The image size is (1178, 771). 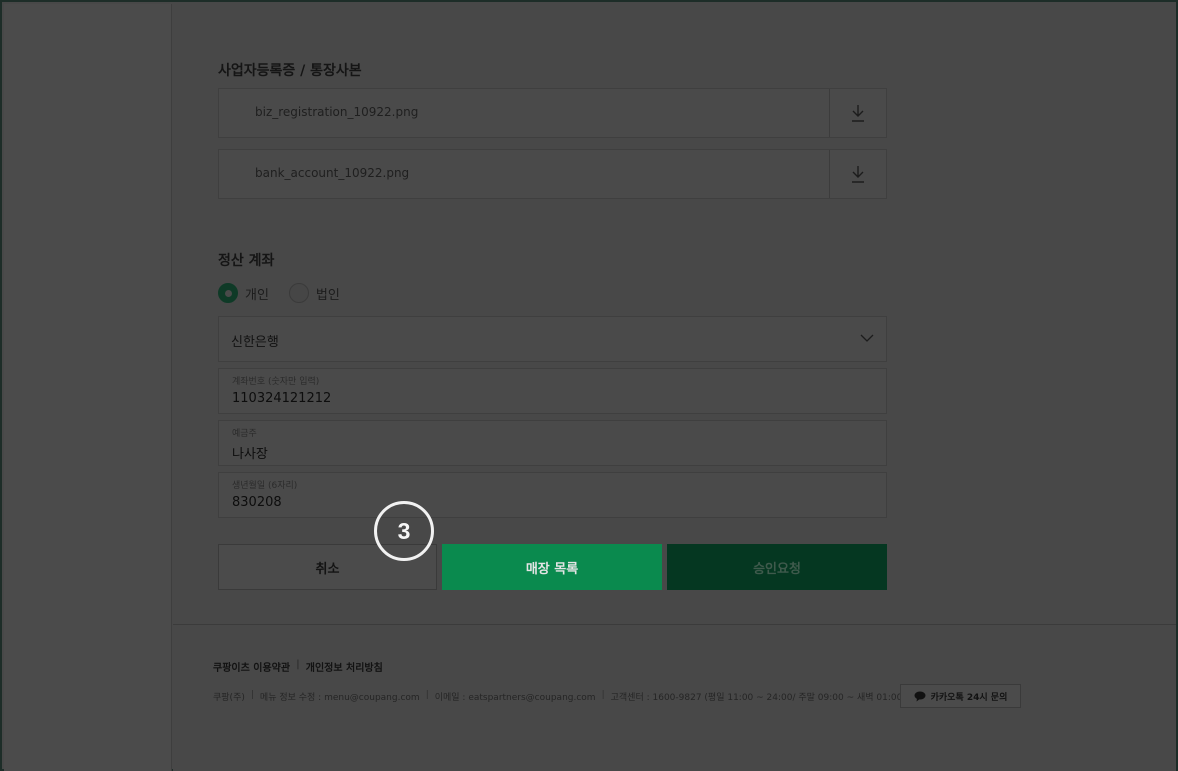 What do you see at coordinates (515, 698) in the screenshot?
I see `partner-email: 이메일 : eatspartners@coupang.com` at bounding box center [515, 698].